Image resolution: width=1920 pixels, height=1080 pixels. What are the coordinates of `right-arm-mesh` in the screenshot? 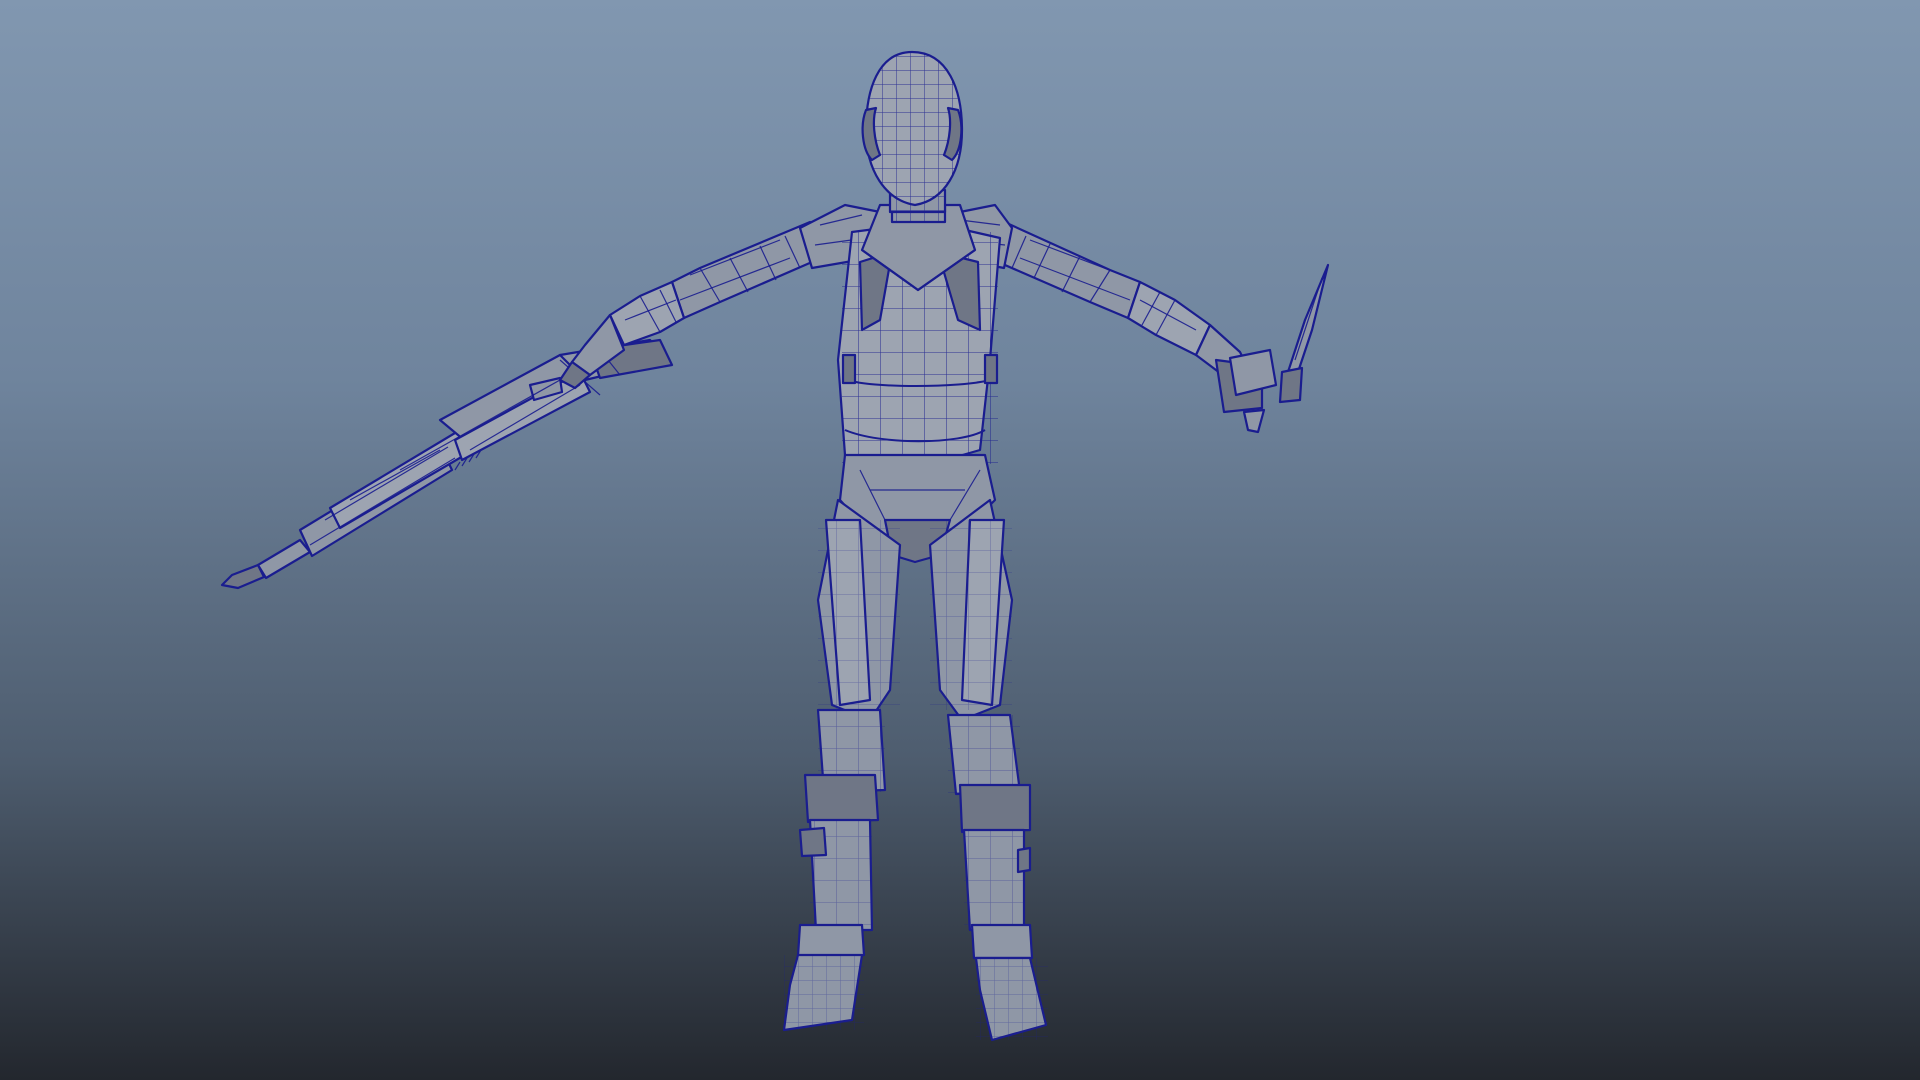 It's located at (1137, 316).